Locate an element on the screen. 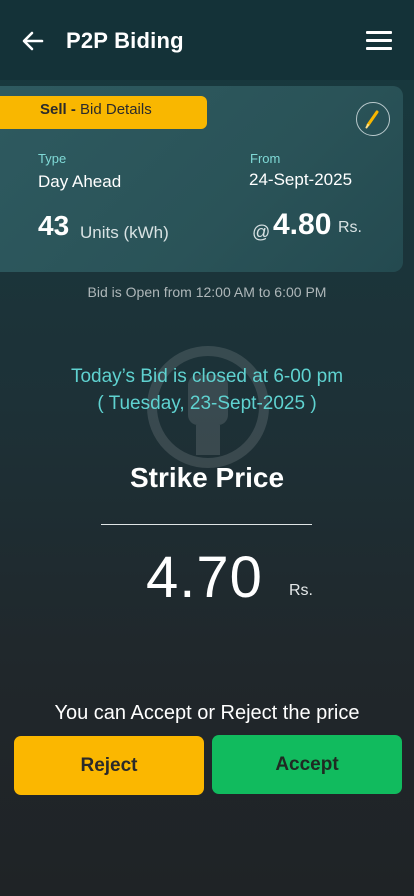 This screenshot has height=896, width=414. type-label: Type is located at coordinates (52, 158).